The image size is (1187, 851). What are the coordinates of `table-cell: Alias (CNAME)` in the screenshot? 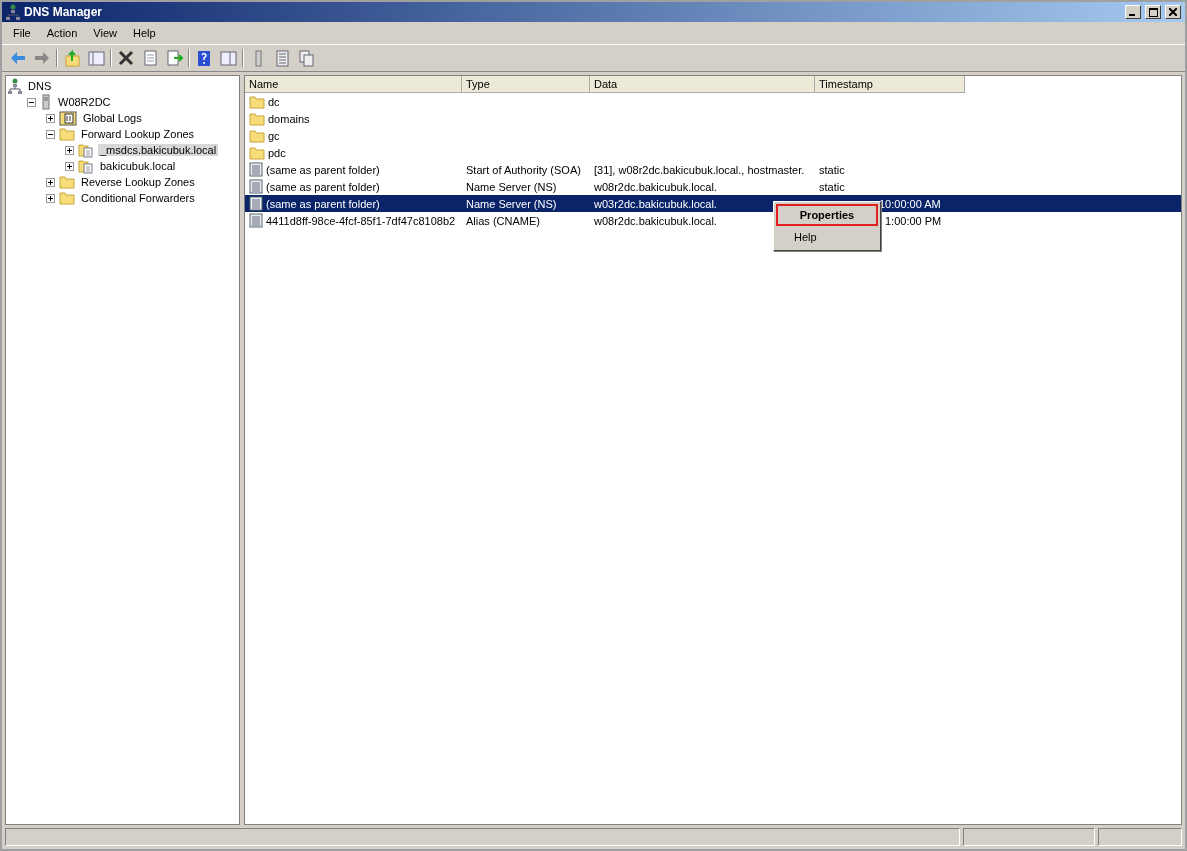 It's located at (503, 220).